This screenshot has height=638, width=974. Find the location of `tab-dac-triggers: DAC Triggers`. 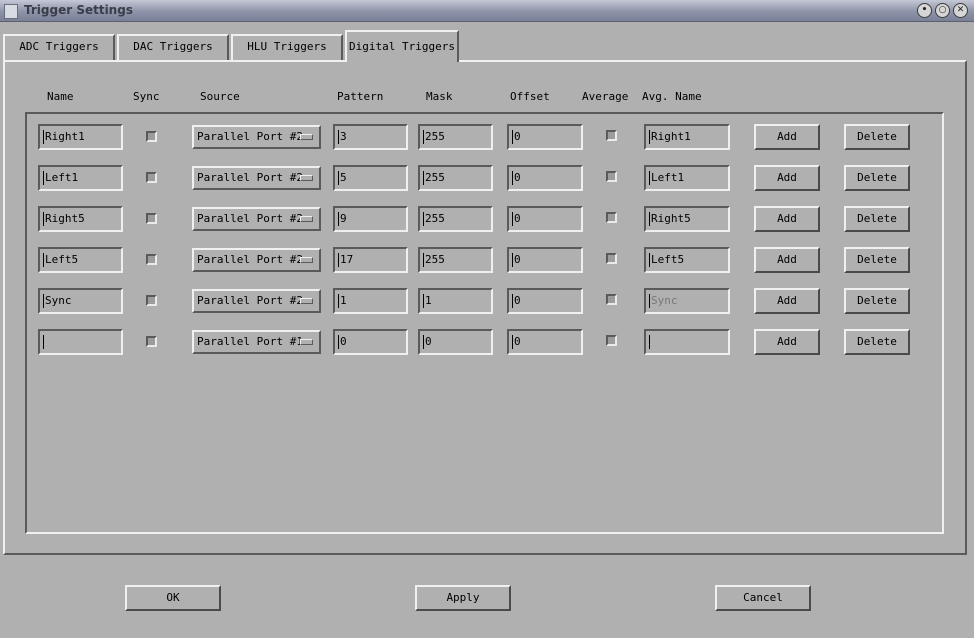

tab-dac-triggers: DAC Triggers is located at coordinates (173, 47).